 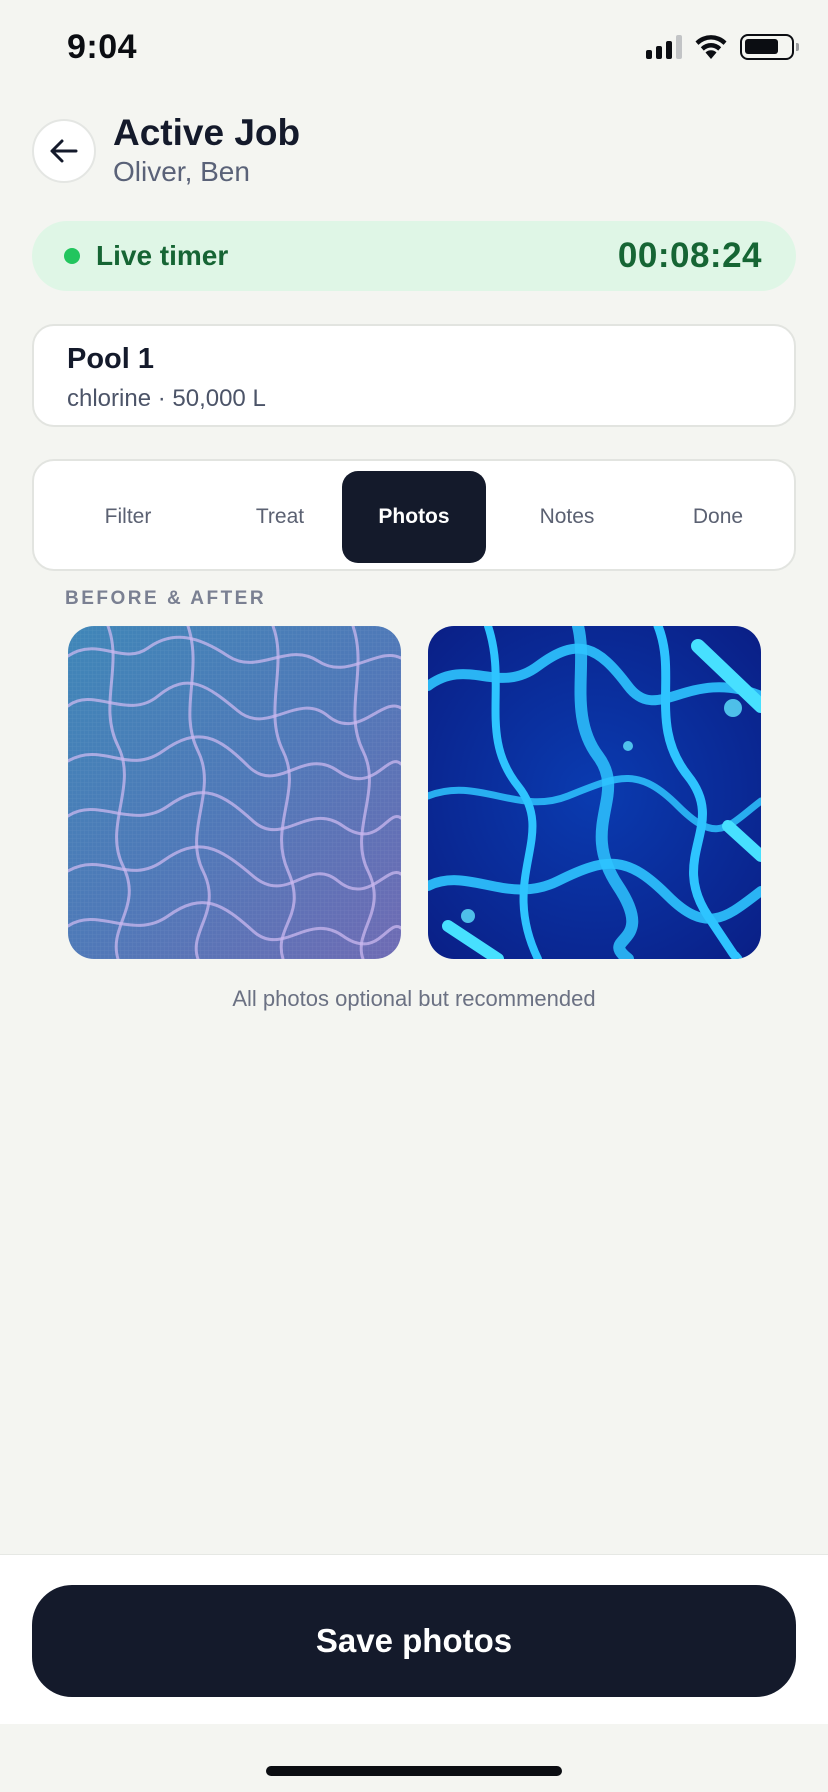 I want to click on arrow-left-icon, so click(x=64, y=151).